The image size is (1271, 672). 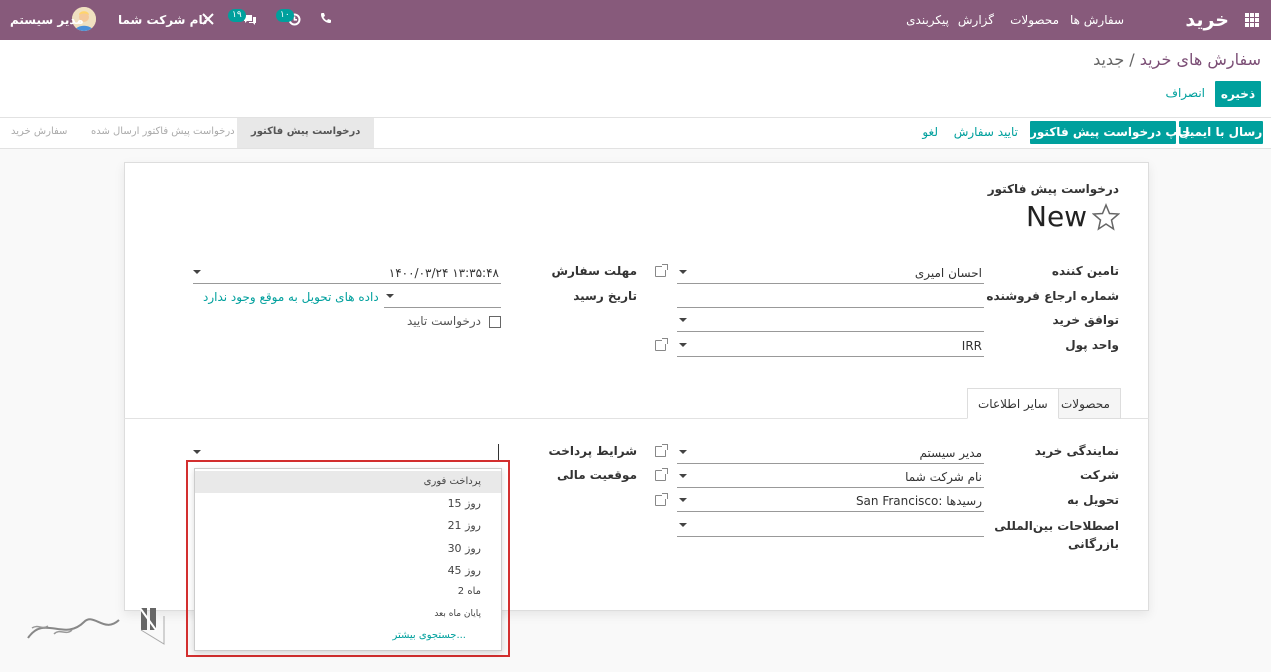 I want to click on company-switcher: نام شرکت شما, so click(x=162, y=20).